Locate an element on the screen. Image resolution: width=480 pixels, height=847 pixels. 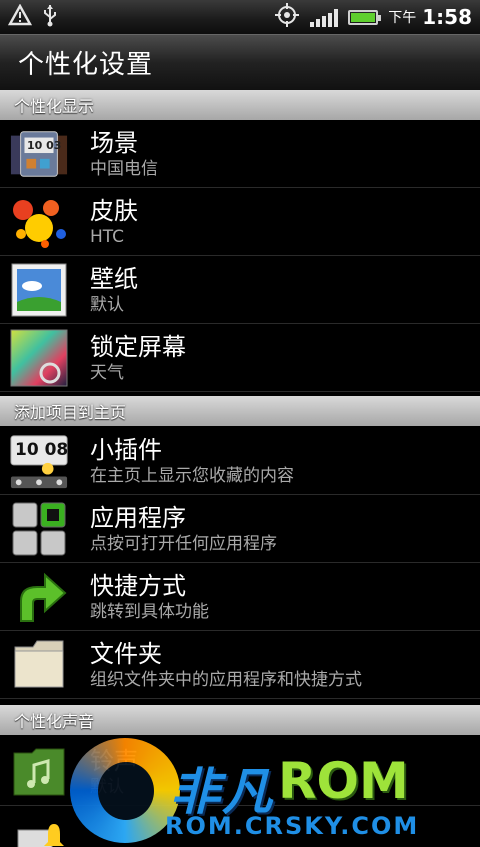
section-header-display: 个性化显示 is located at coordinates (240, 105).